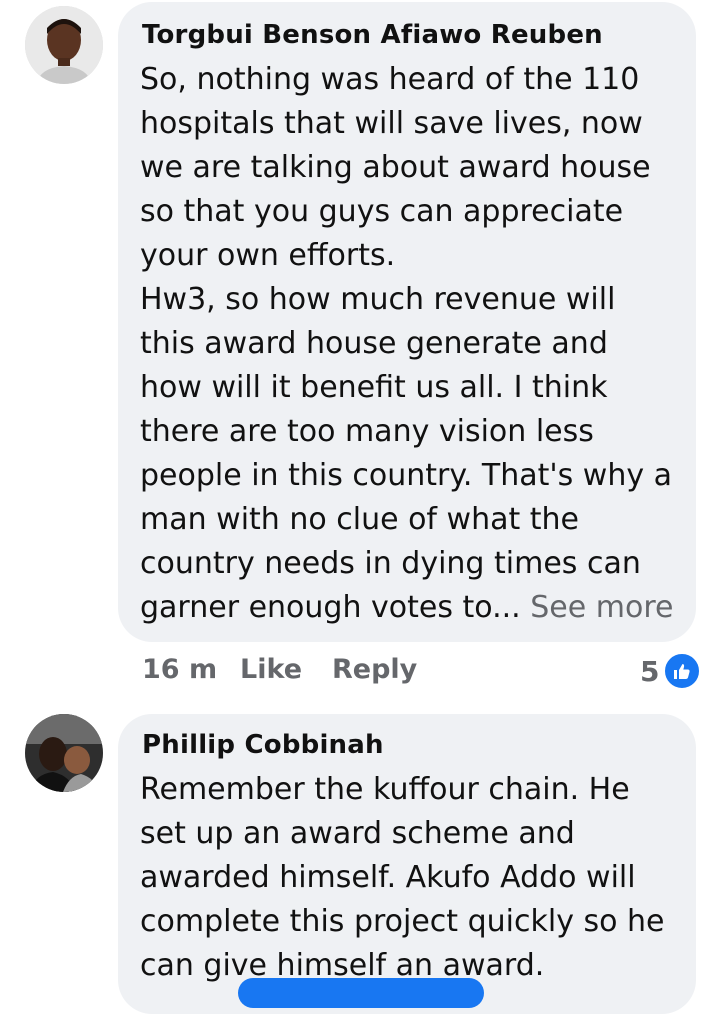  I want to click on comment-timestamp: 16 m, so click(180, 669).